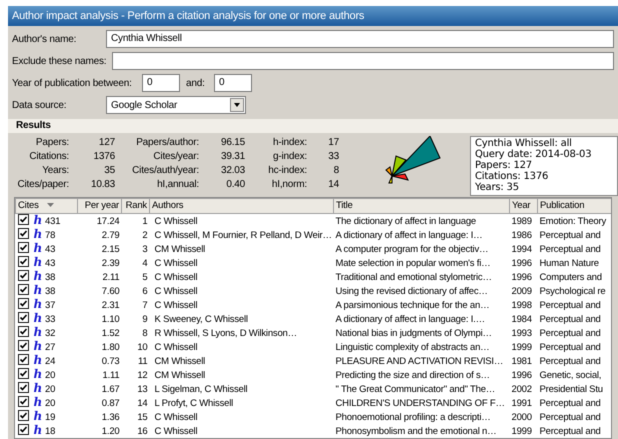 The image size is (618, 439). Describe the element at coordinates (360, 39) in the screenshot. I see `author-name-field: Cynthia Whissell` at that location.